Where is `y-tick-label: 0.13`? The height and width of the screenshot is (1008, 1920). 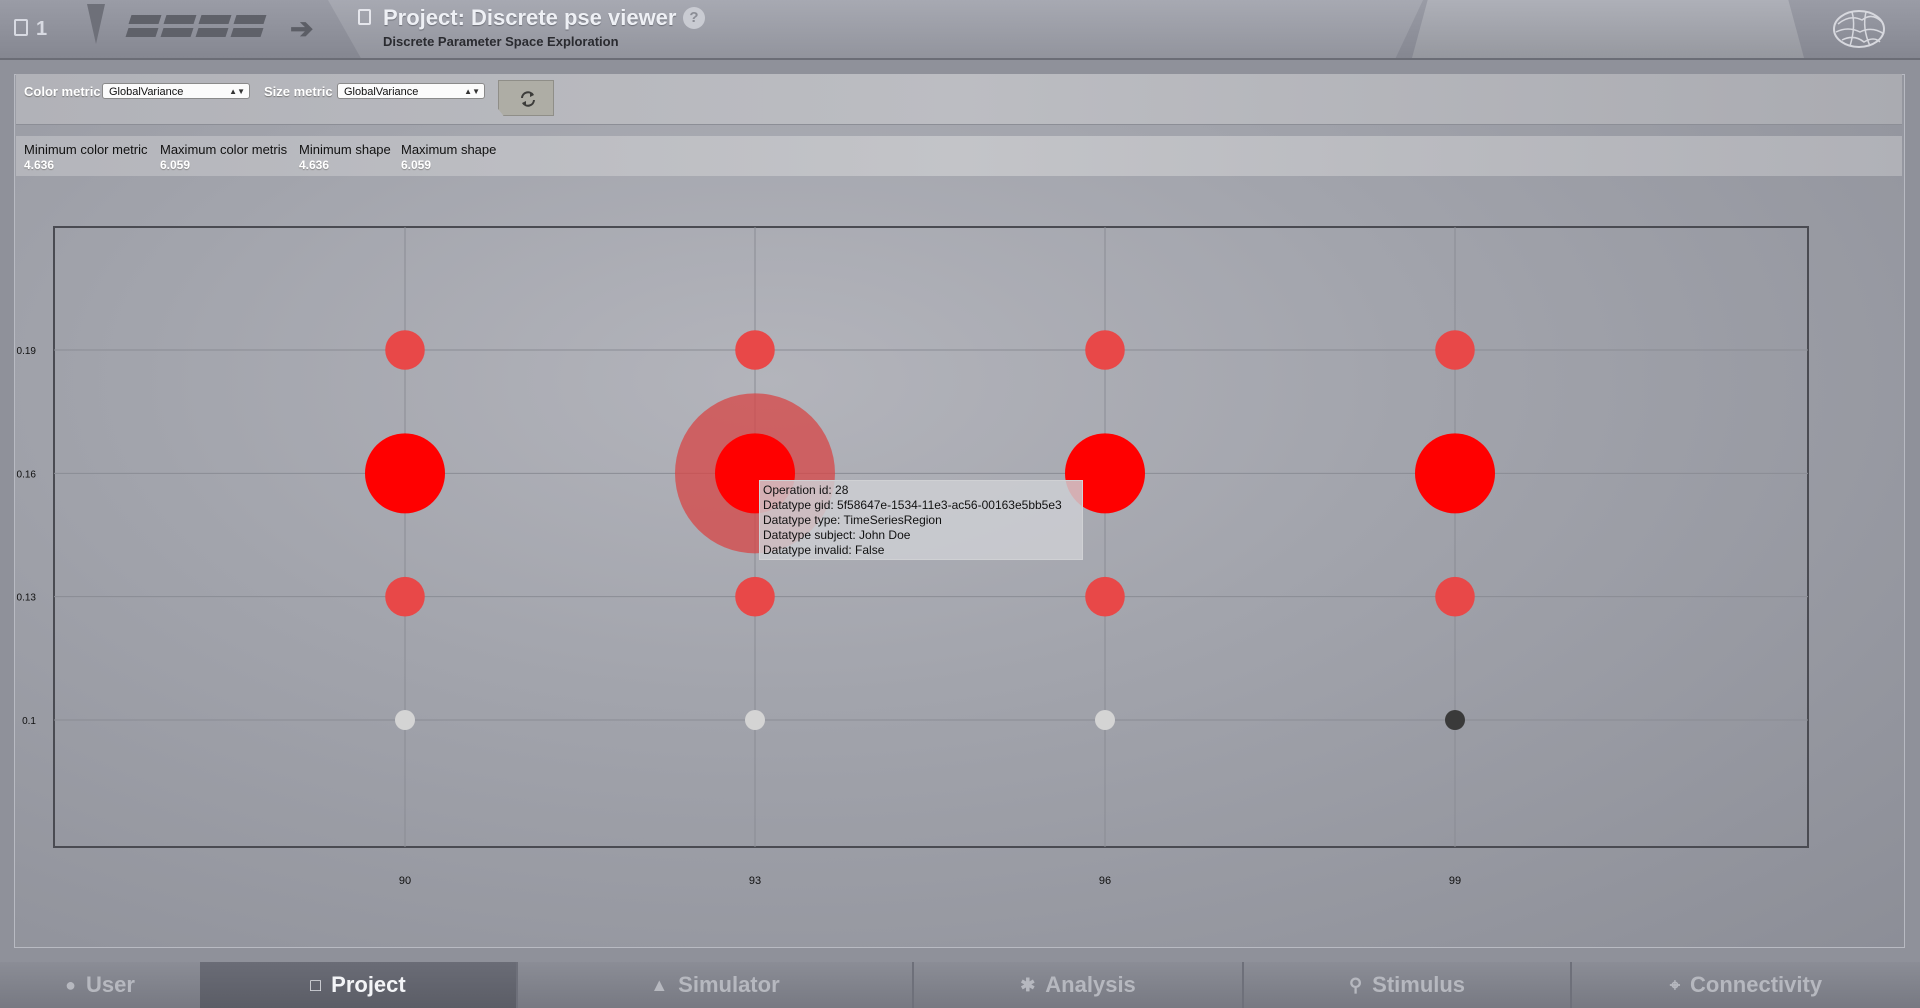
y-tick-label: 0.13 is located at coordinates (27, 598).